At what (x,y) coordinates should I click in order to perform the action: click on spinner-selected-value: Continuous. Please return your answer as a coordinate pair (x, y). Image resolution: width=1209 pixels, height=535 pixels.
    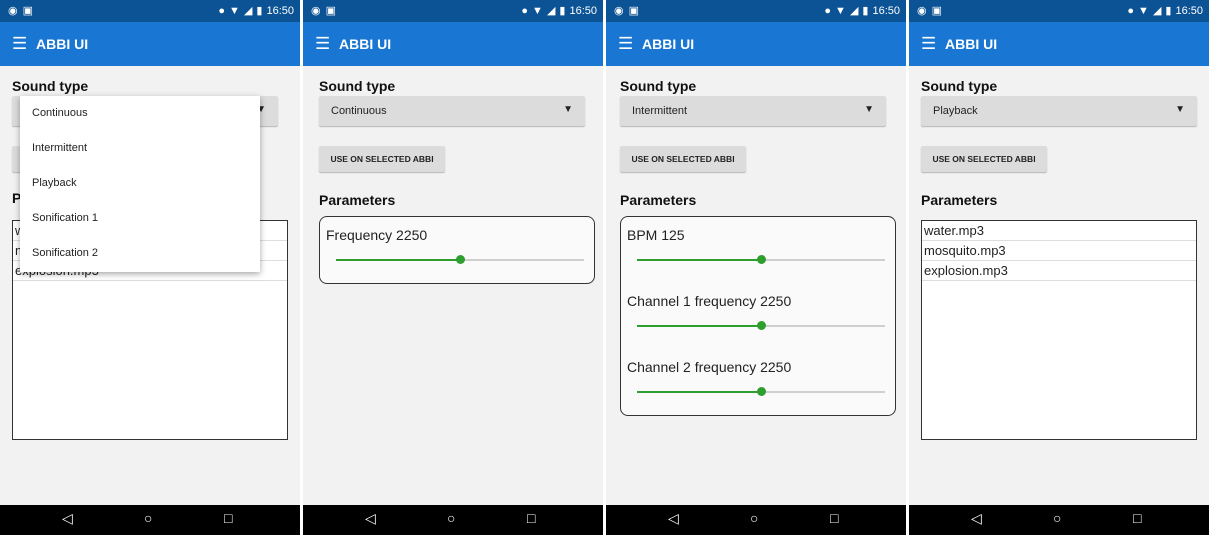
    Looking at the image, I should click on (359, 111).